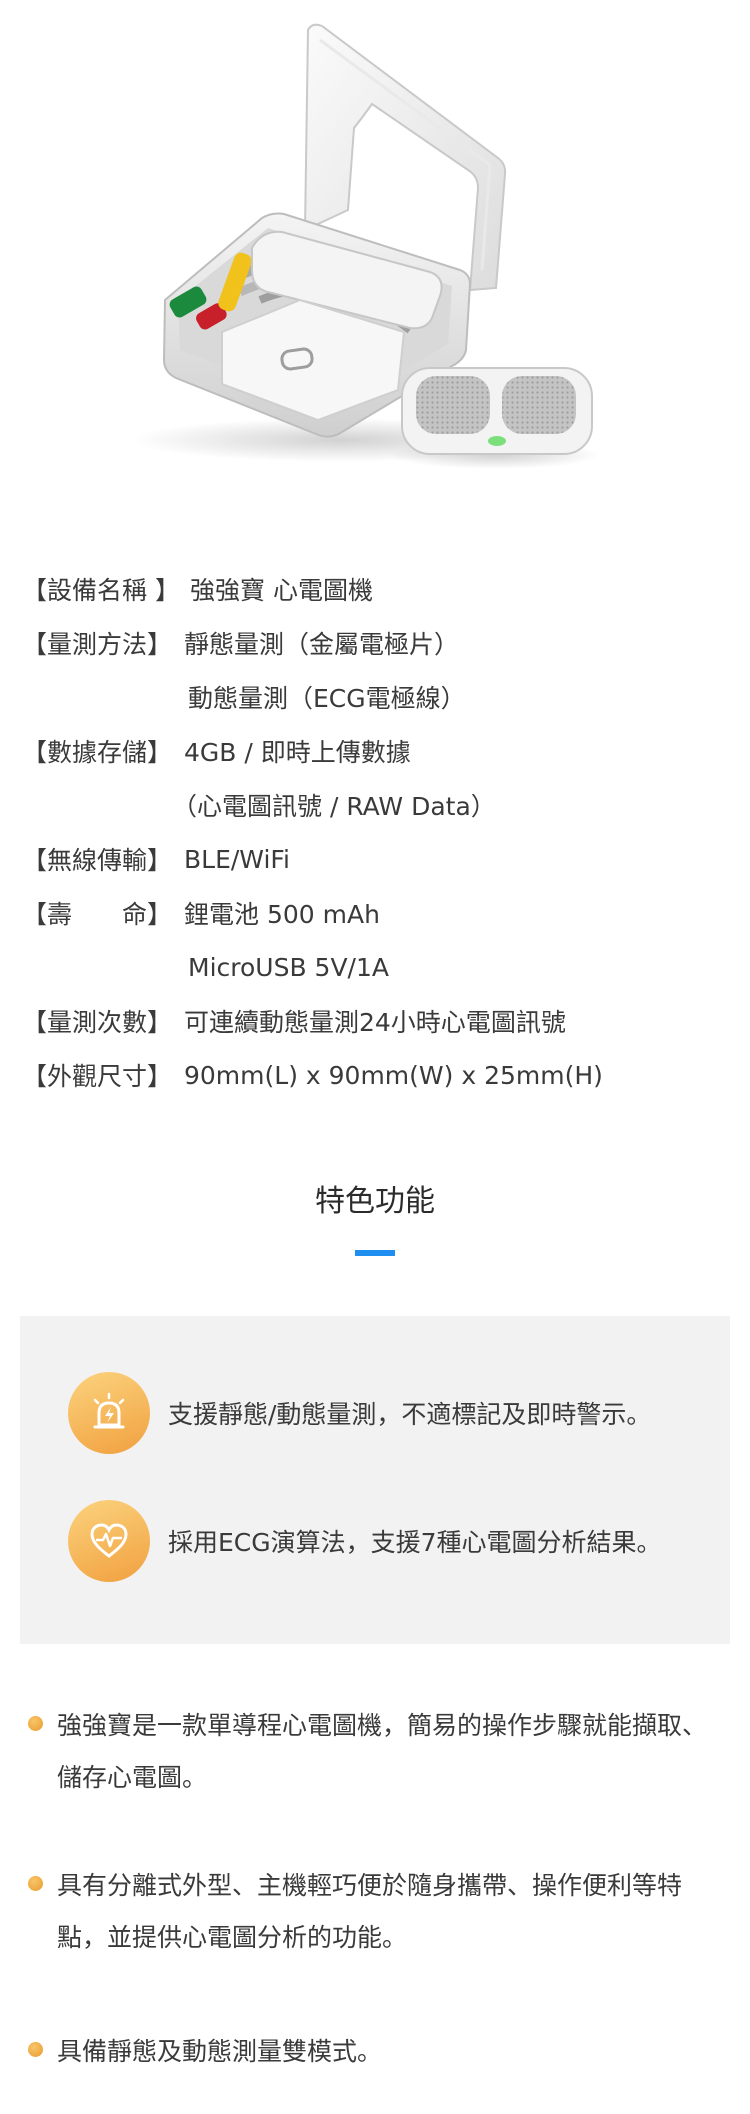 This screenshot has width=750, height=2114. What do you see at coordinates (370, 1911) in the screenshot?
I see `list-item-text: 具有分離式外型、主機輕巧便於隨身攜帶、操作便利等特點，並提供心電圖分析的功能。` at bounding box center [370, 1911].